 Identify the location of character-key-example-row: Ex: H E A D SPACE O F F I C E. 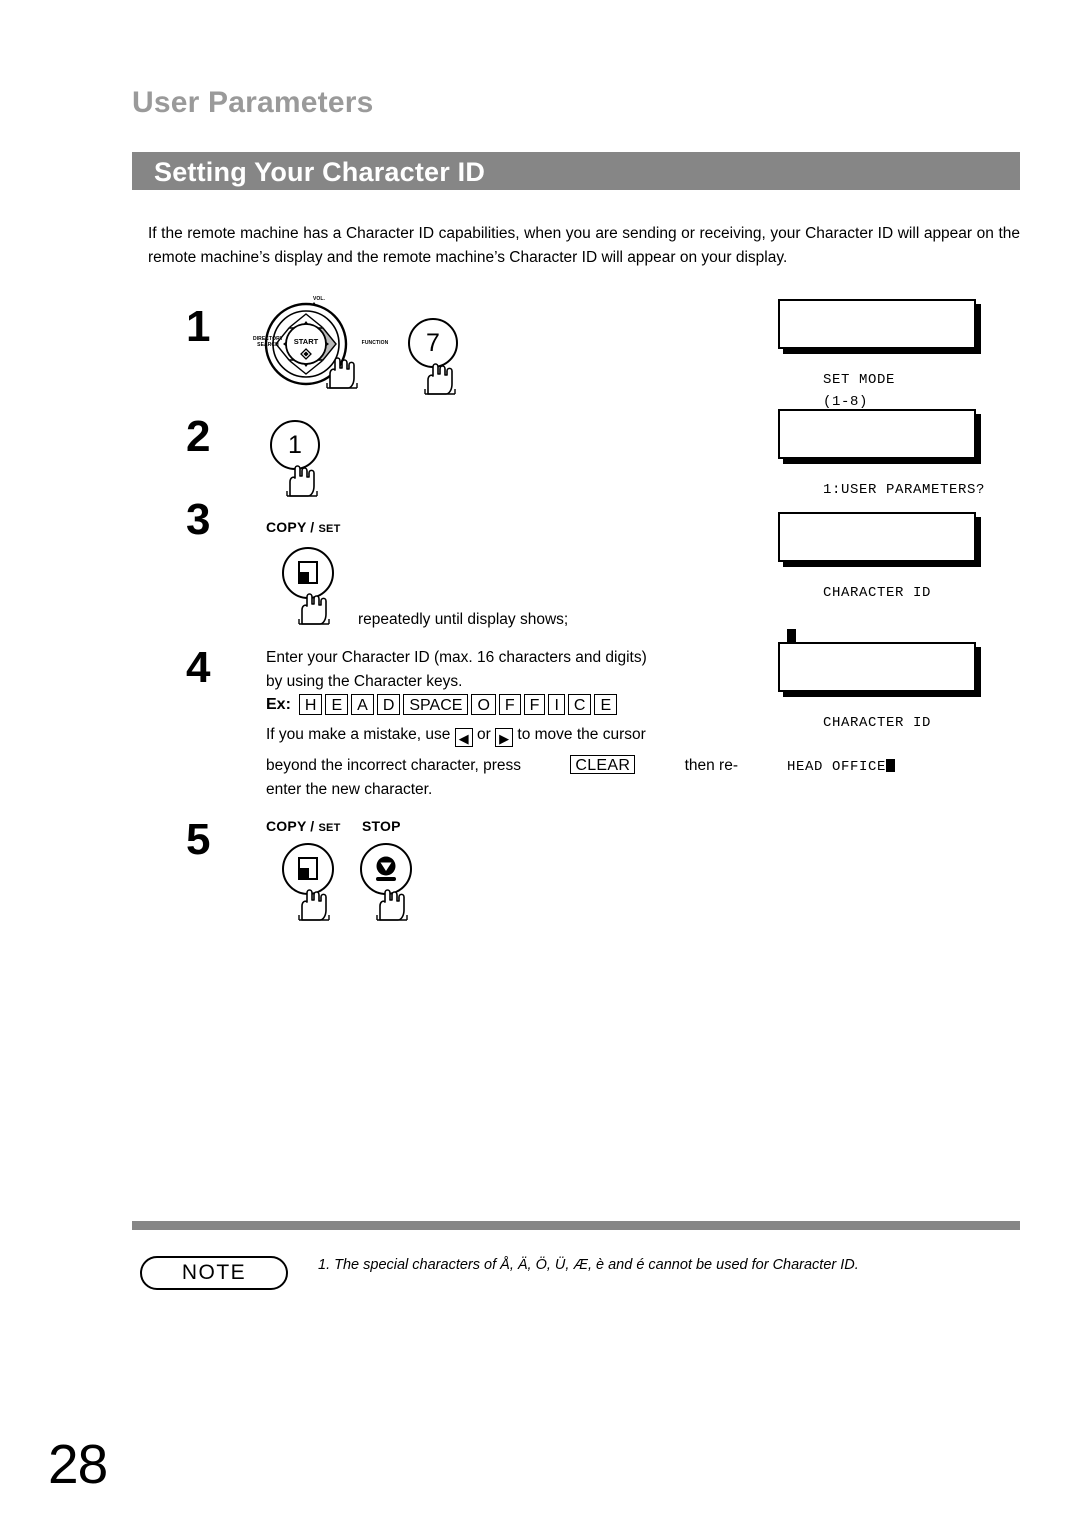
(442, 704).